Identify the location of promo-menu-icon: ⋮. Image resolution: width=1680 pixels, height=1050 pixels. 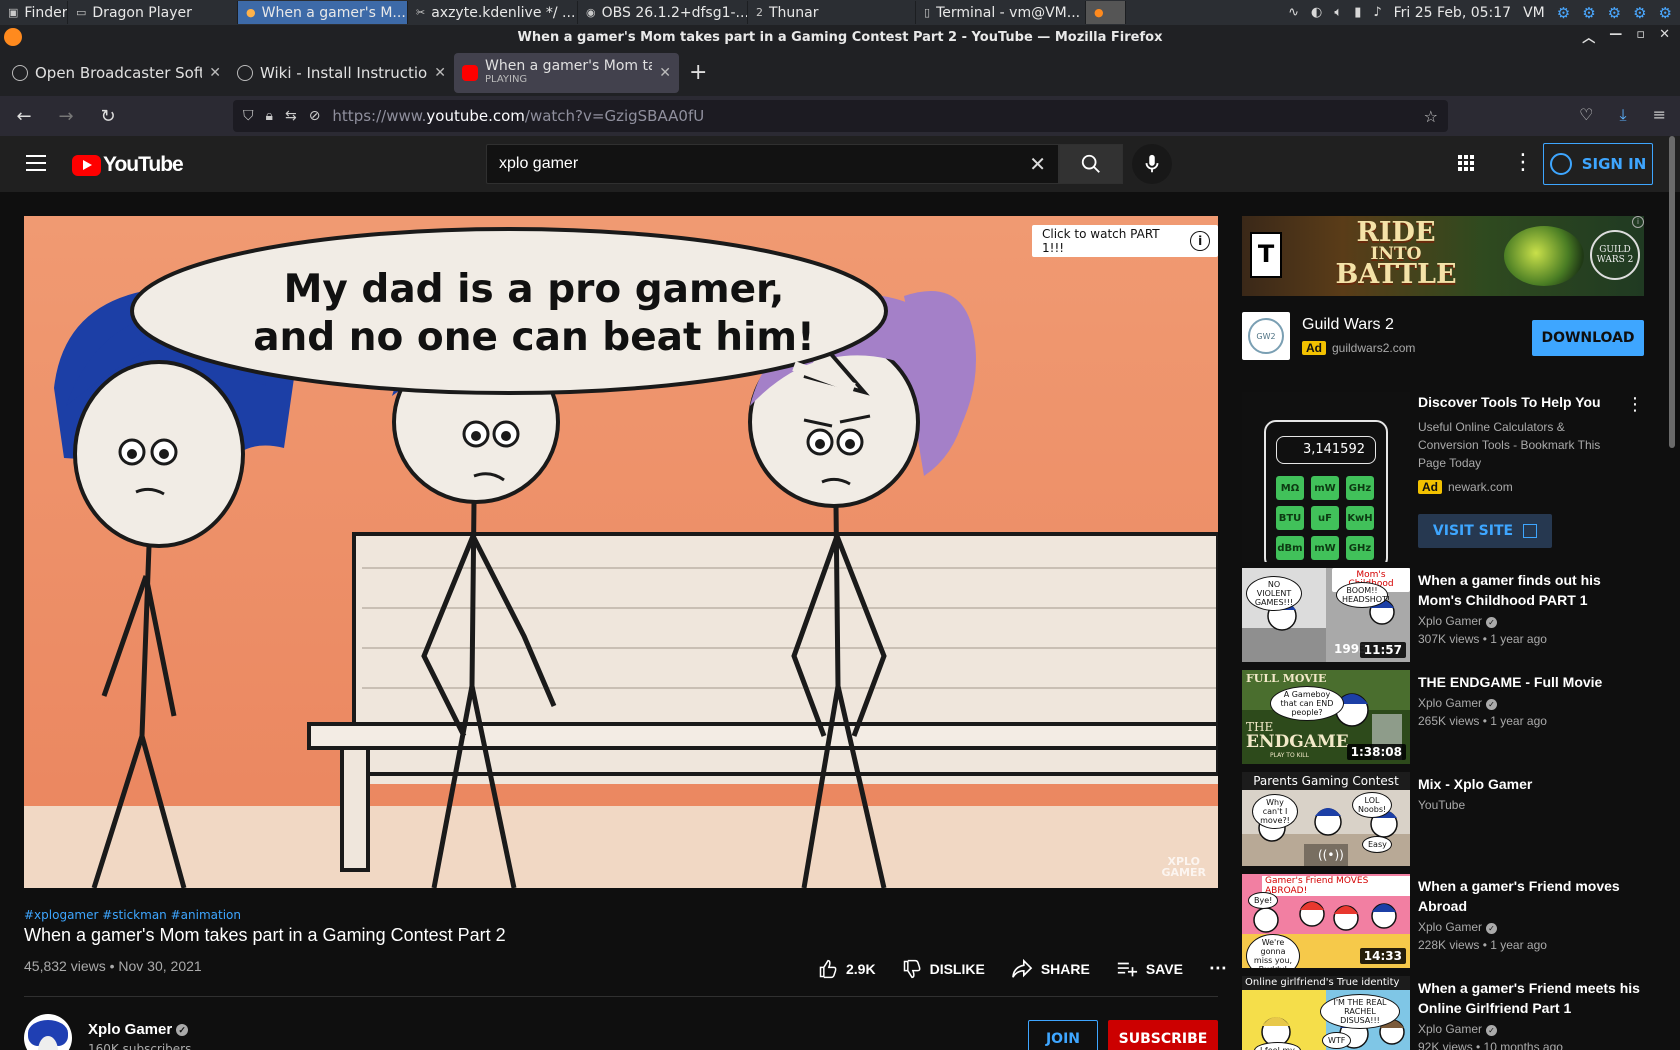
(1635, 404).